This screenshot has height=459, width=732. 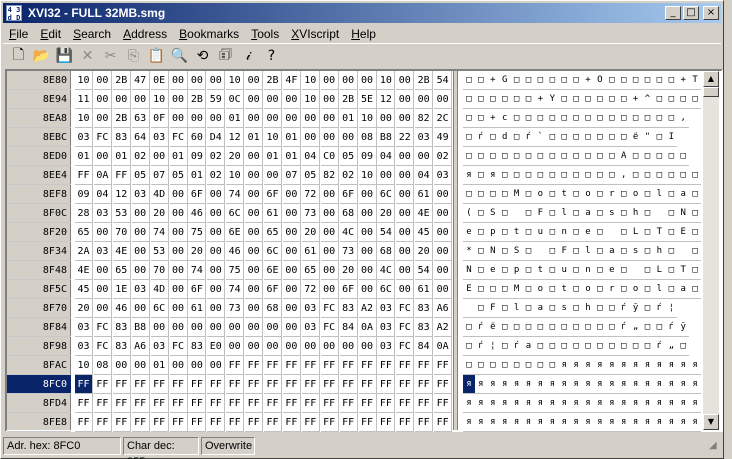 What do you see at coordinates (386, 194) in the screenshot?
I see `hex-byte: 6C` at bounding box center [386, 194].